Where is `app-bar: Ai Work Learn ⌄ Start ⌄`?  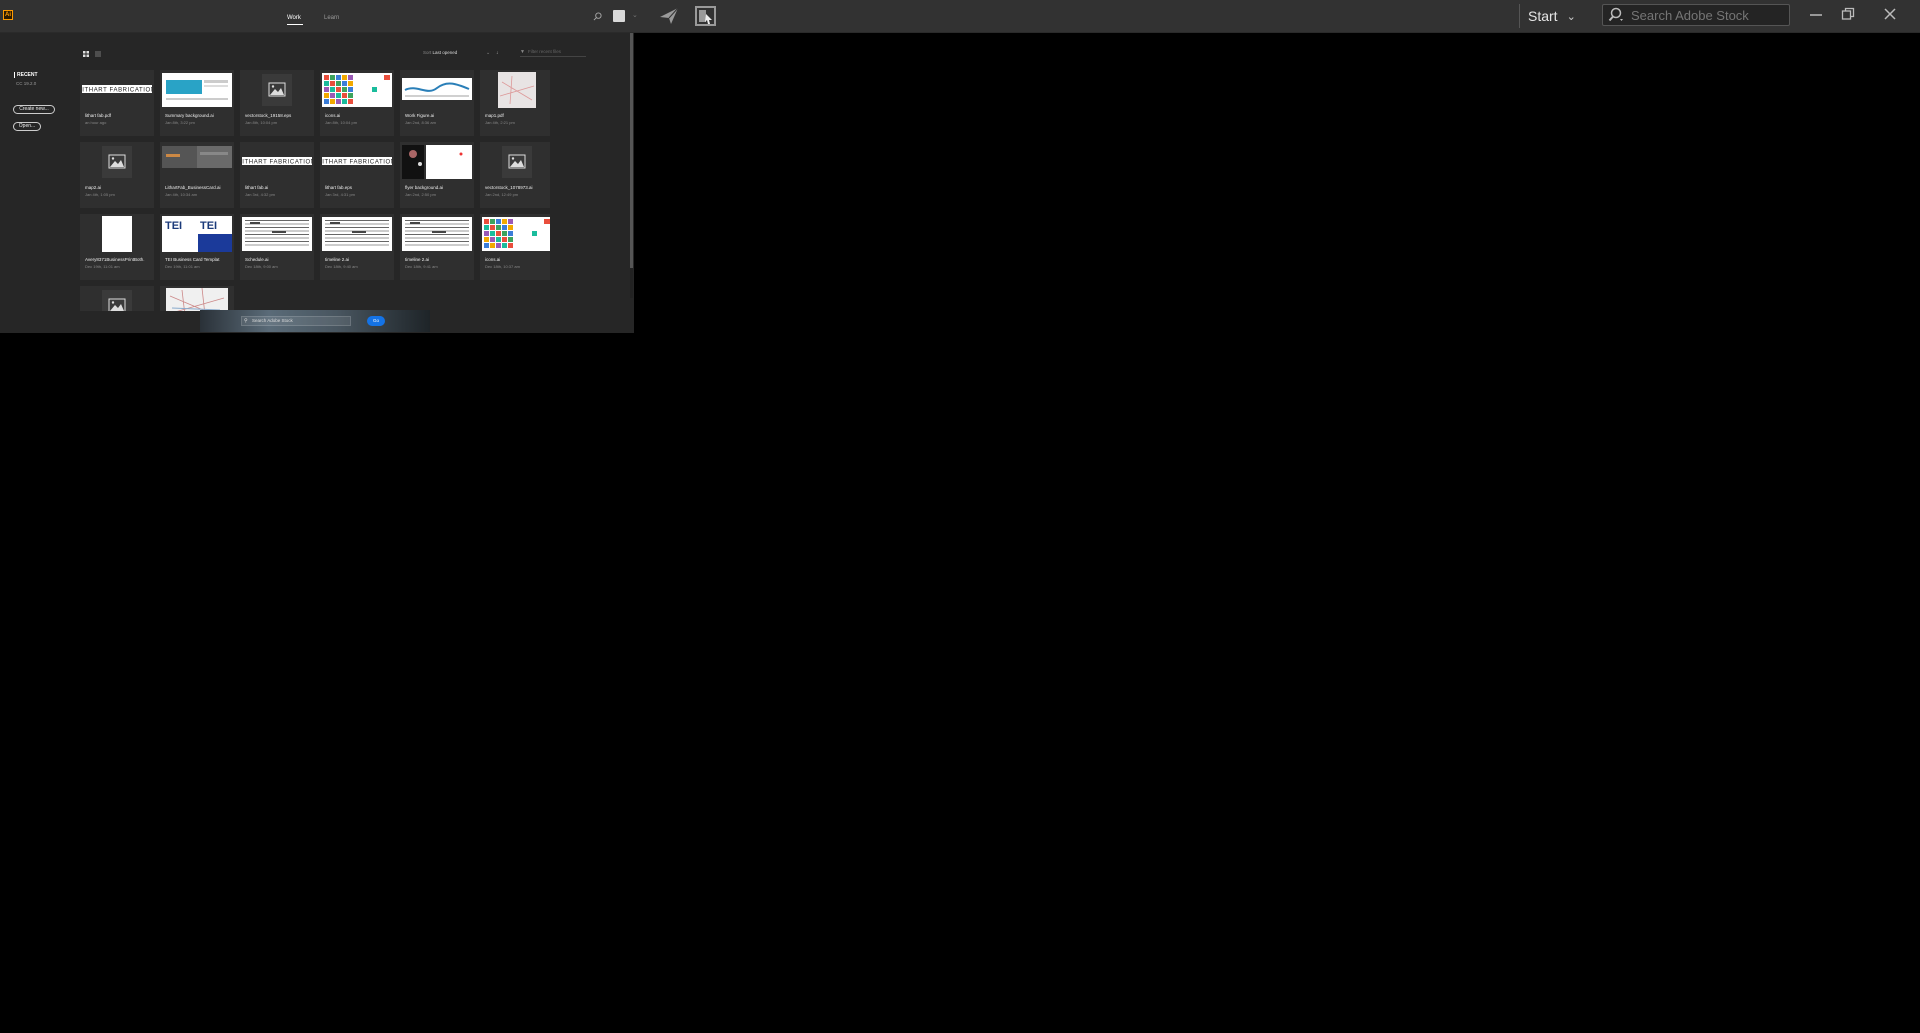 app-bar: Ai Work Learn ⌄ Start ⌄ is located at coordinates (960, 16).